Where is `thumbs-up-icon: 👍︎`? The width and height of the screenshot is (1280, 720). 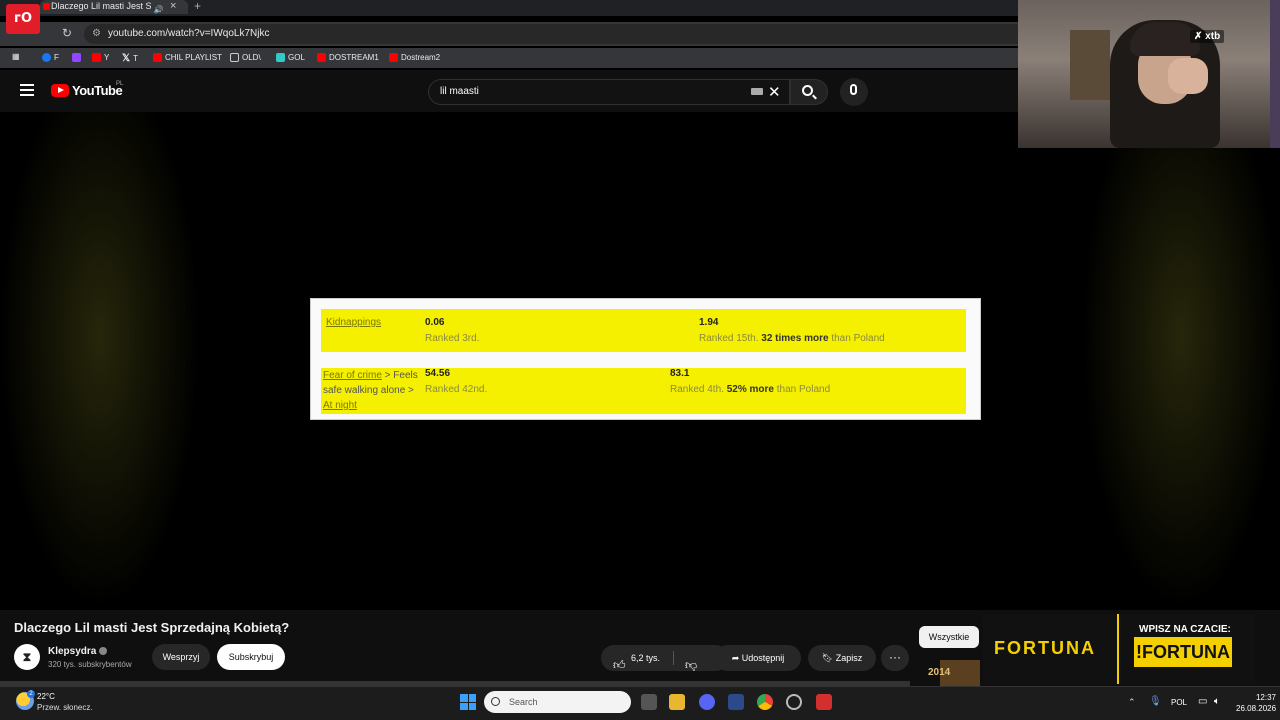
thumbs-up-icon: 👍︎ is located at coordinates (619, 665).